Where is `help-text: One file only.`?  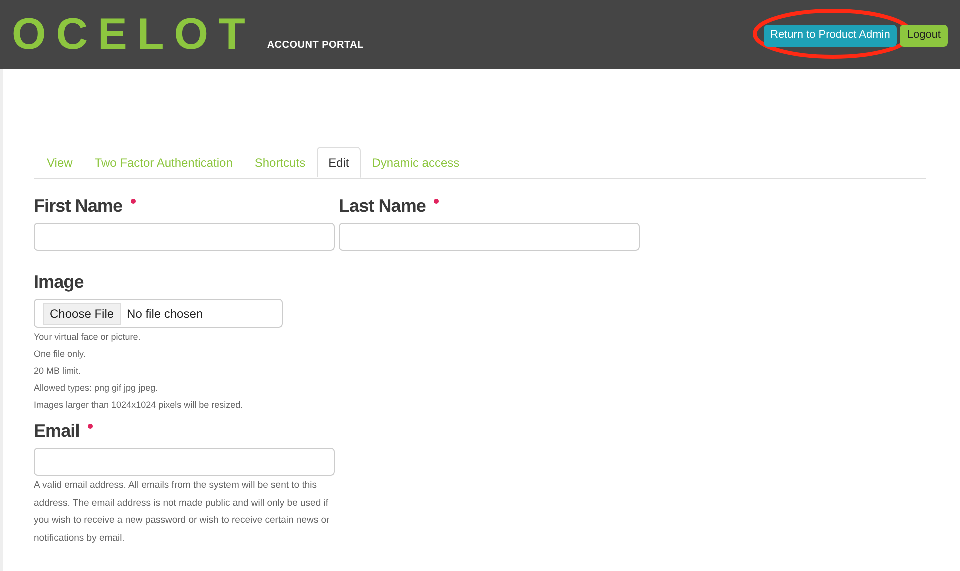 help-text: One file only. is located at coordinates (60, 354).